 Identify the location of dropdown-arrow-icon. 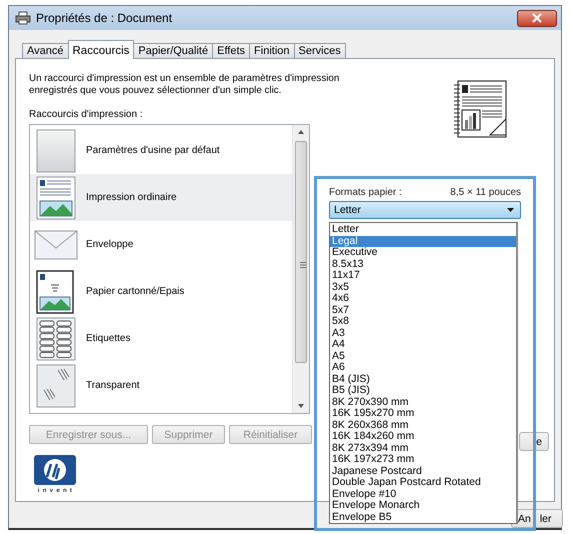
(510, 210).